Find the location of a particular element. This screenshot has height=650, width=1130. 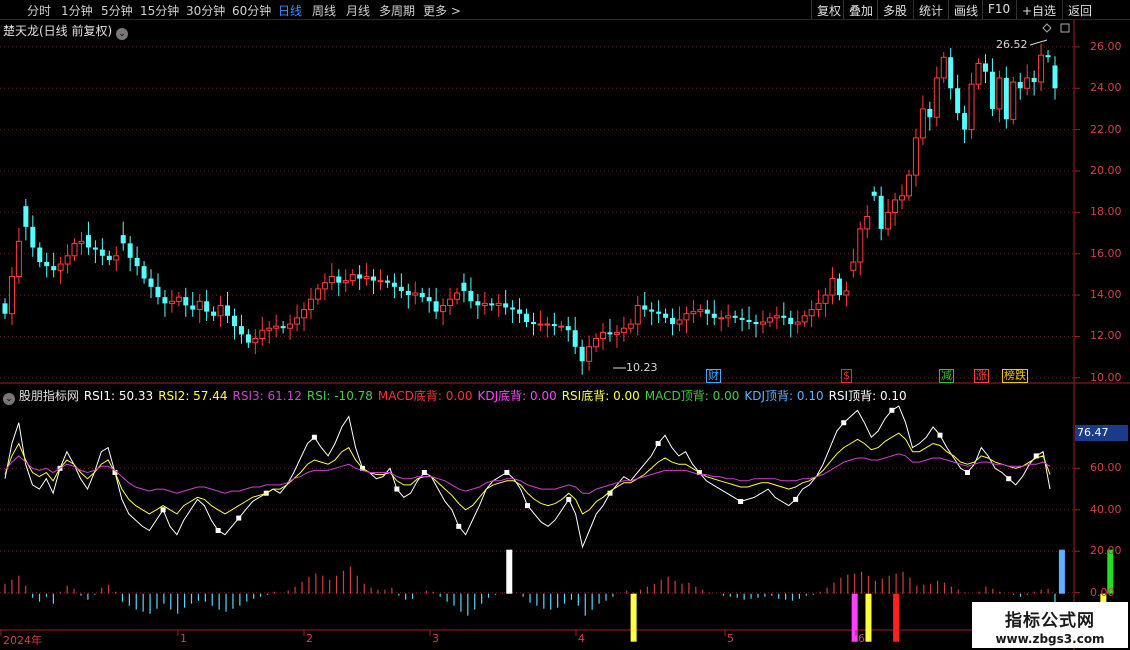

price-axis-label: 18.00 is located at coordinates (1106, 212).